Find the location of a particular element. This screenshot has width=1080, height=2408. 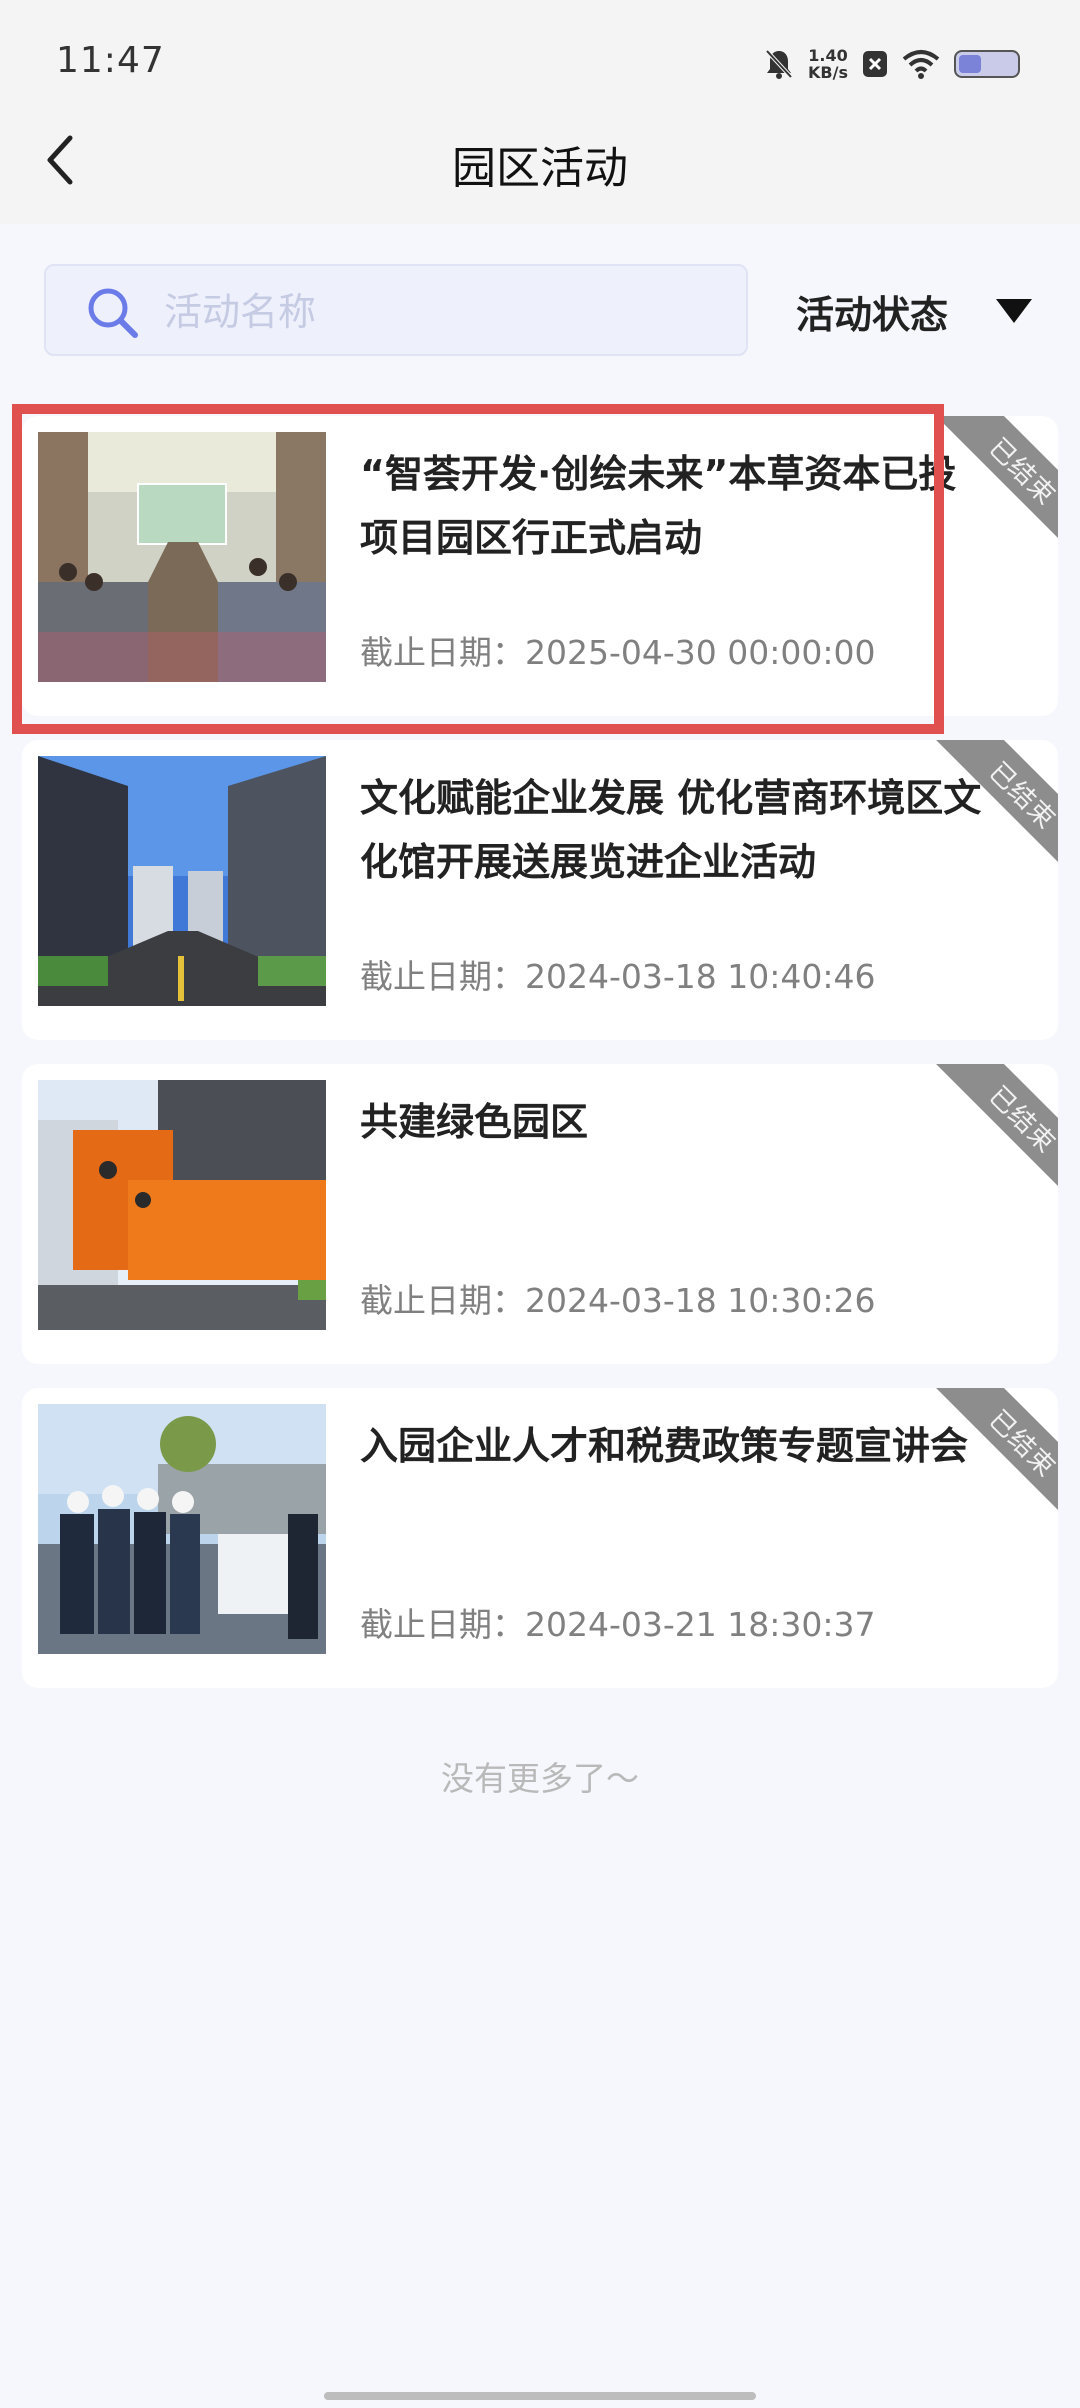

wifi-icon is located at coordinates (921, 64).